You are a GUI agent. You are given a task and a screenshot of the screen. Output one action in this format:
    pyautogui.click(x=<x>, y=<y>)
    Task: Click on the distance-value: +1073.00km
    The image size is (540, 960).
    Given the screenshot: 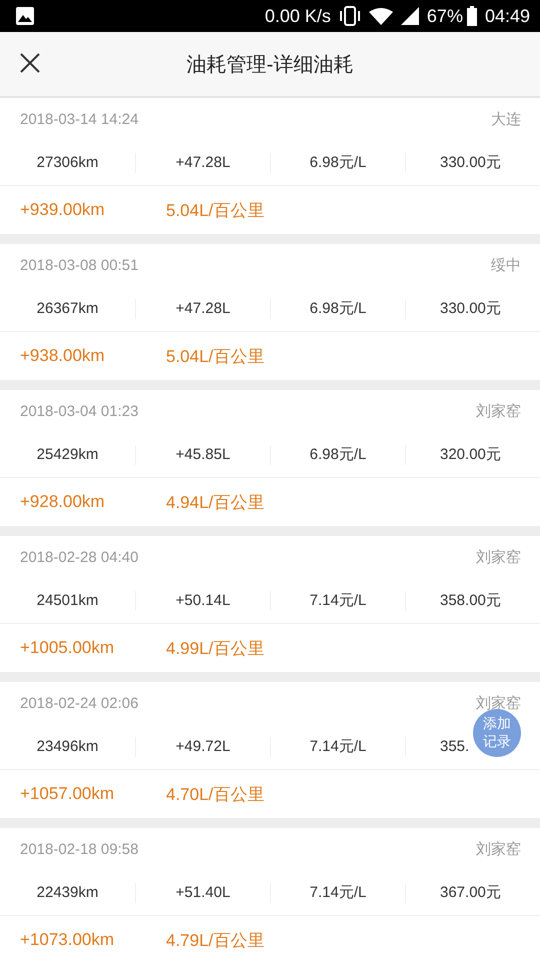 What is the action you would take?
    pyautogui.click(x=68, y=940)
    